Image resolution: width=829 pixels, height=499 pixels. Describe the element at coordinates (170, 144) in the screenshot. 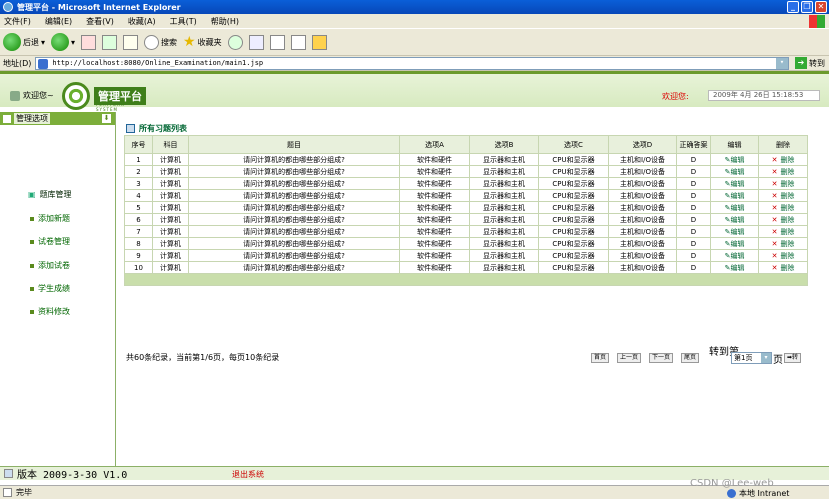

I see `col-header: 科目` at that location.